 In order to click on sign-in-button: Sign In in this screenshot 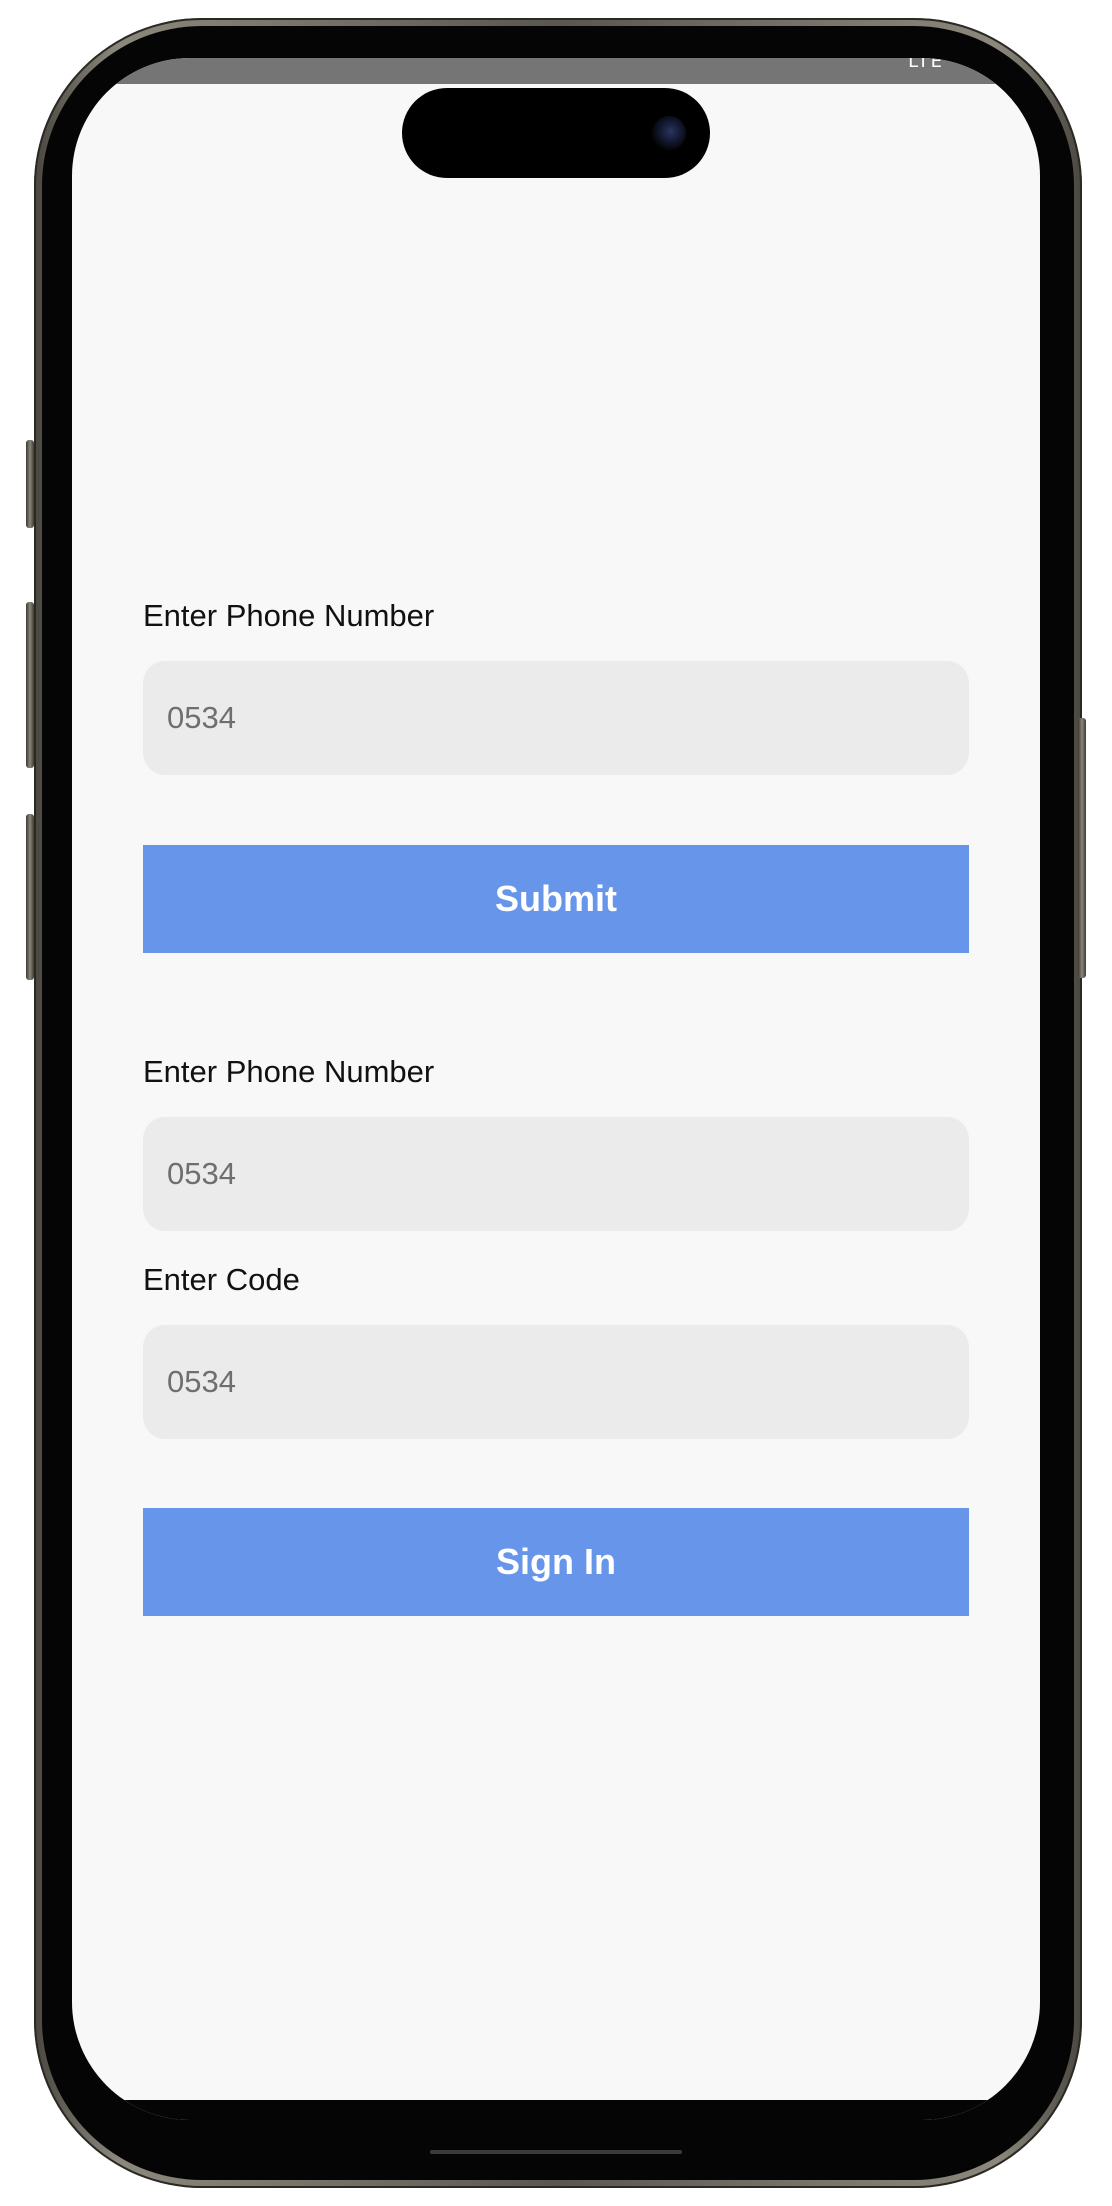, I will do `click(556, 1562)`.